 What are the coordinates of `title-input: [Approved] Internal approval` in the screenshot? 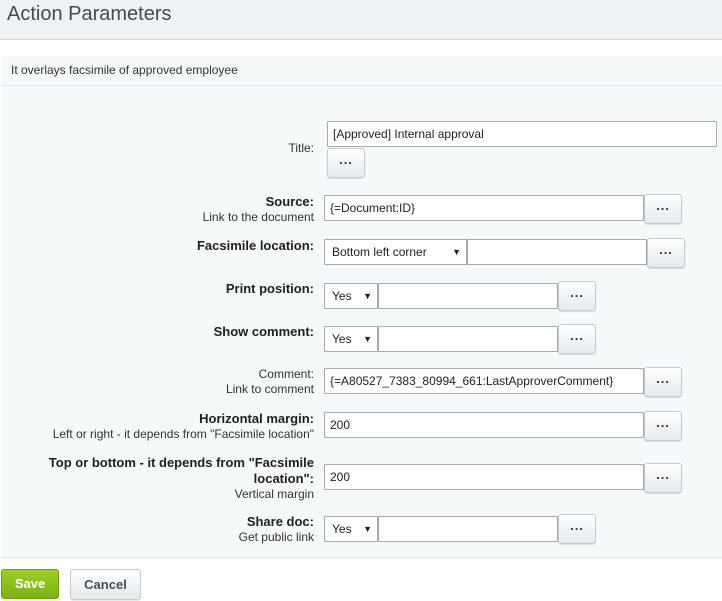 It's located at (522, 134).